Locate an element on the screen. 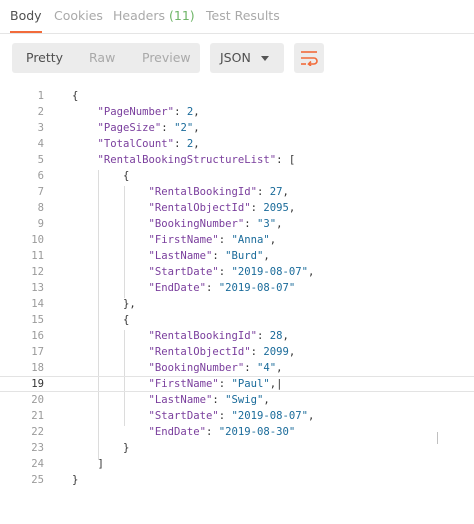 The image size is (474, 524). code-line: 17 "RentalObjectId": 2099, is located at coordinates (237, 352).